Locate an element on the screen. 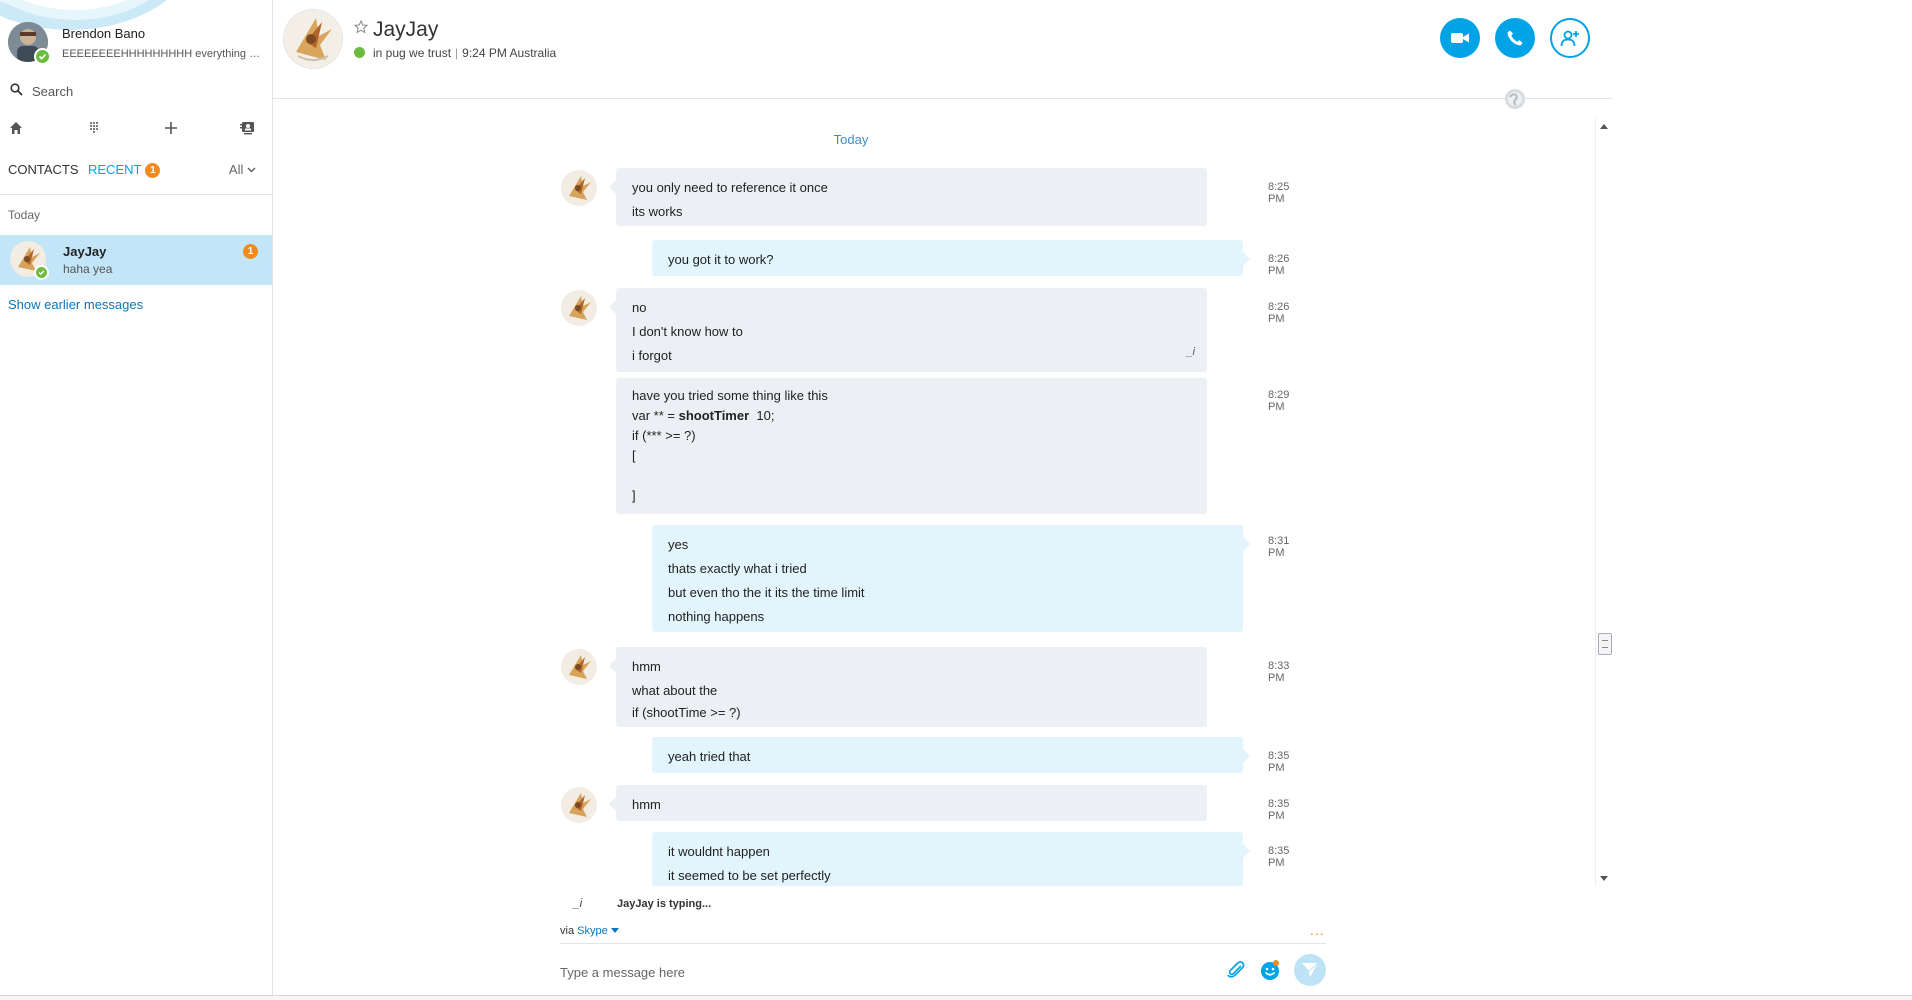 The width and height of the screenshot is (1912, 1000). message-bubble: hmm what about the if (shootTime >= ?) is located at coordinates (908, 687).